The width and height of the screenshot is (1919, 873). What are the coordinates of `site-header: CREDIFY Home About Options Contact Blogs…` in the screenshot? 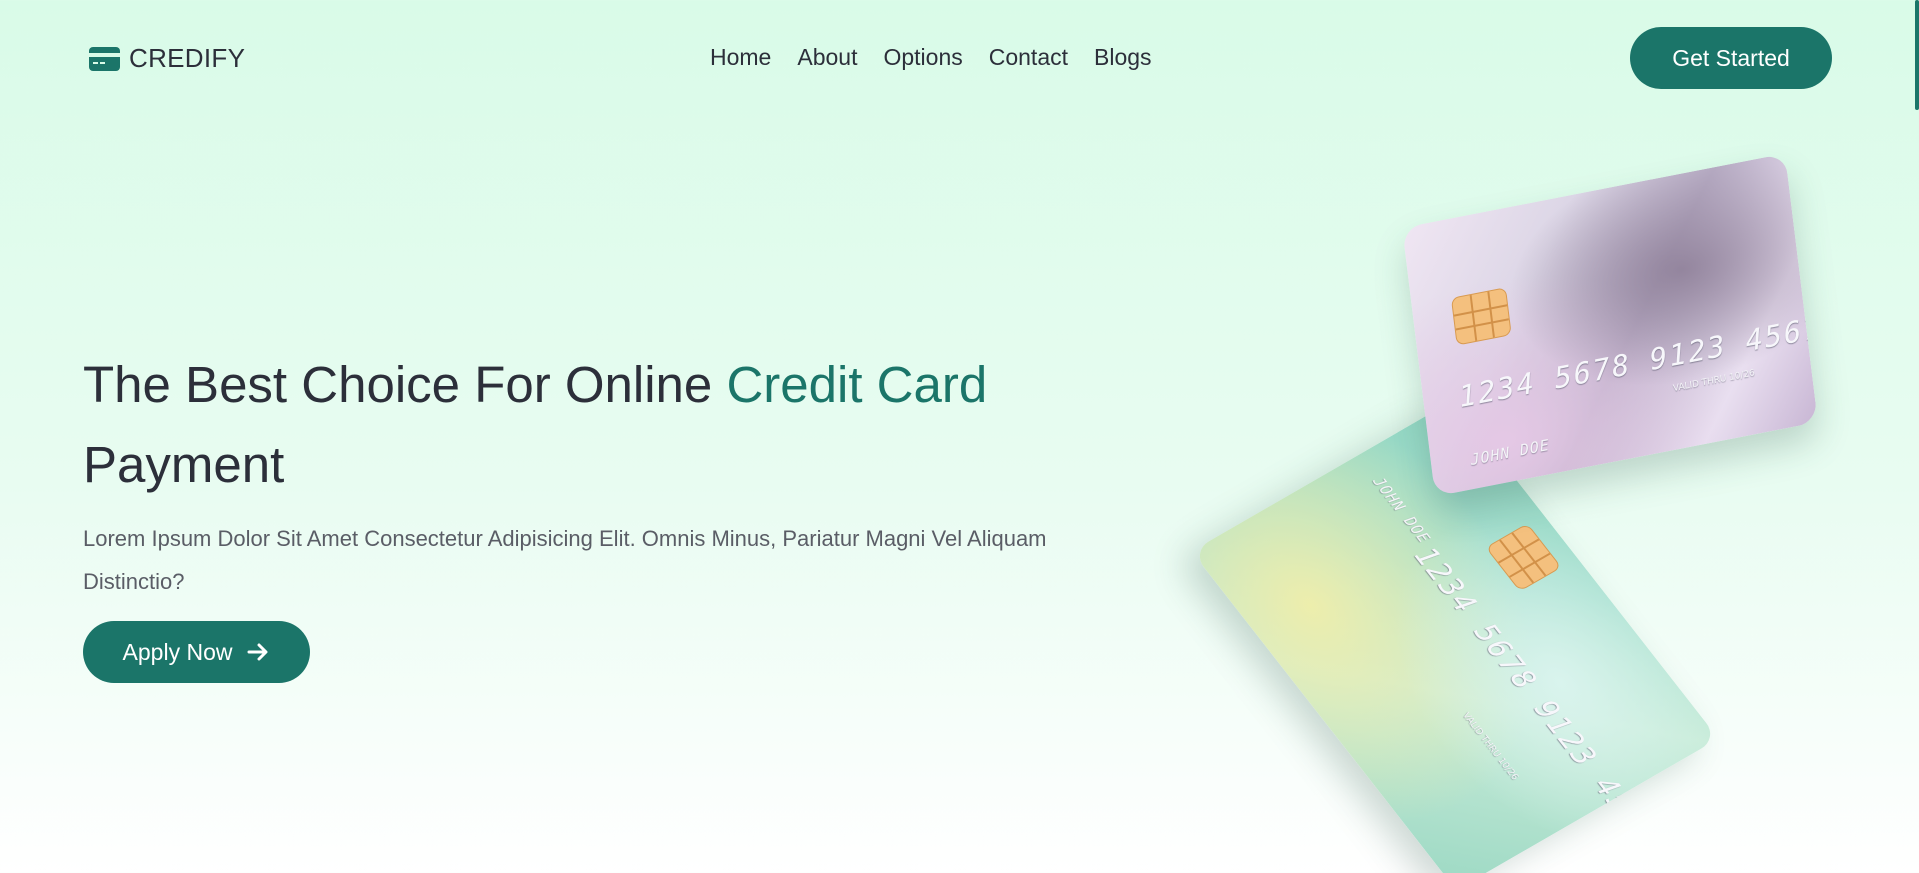 It's located at (957, 59).